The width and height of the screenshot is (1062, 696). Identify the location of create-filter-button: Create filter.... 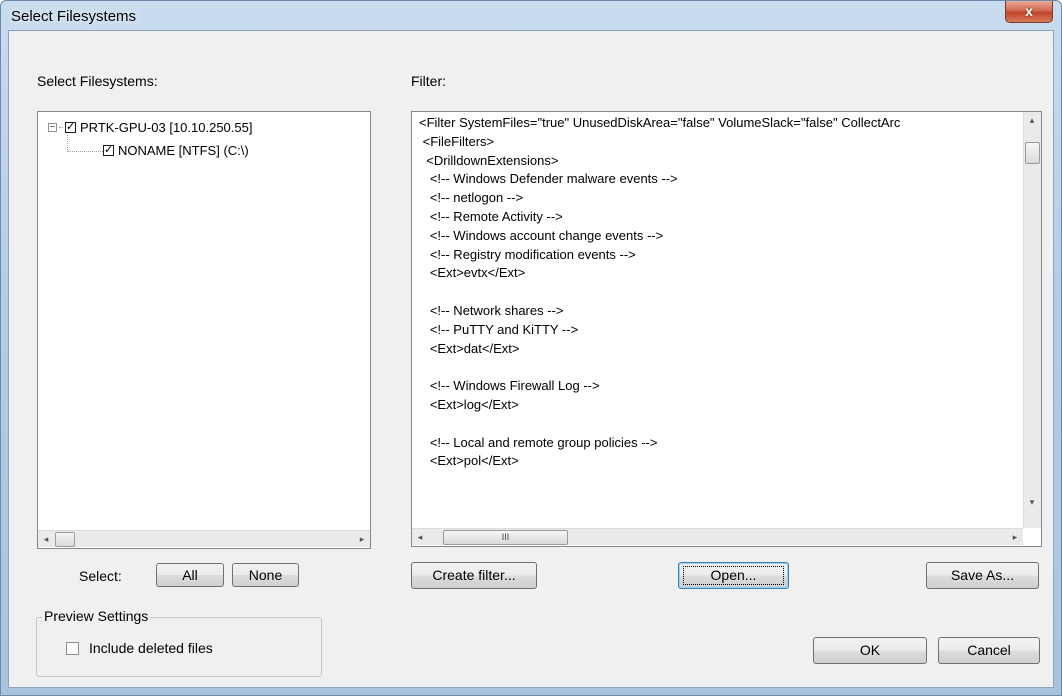
(474, 575).